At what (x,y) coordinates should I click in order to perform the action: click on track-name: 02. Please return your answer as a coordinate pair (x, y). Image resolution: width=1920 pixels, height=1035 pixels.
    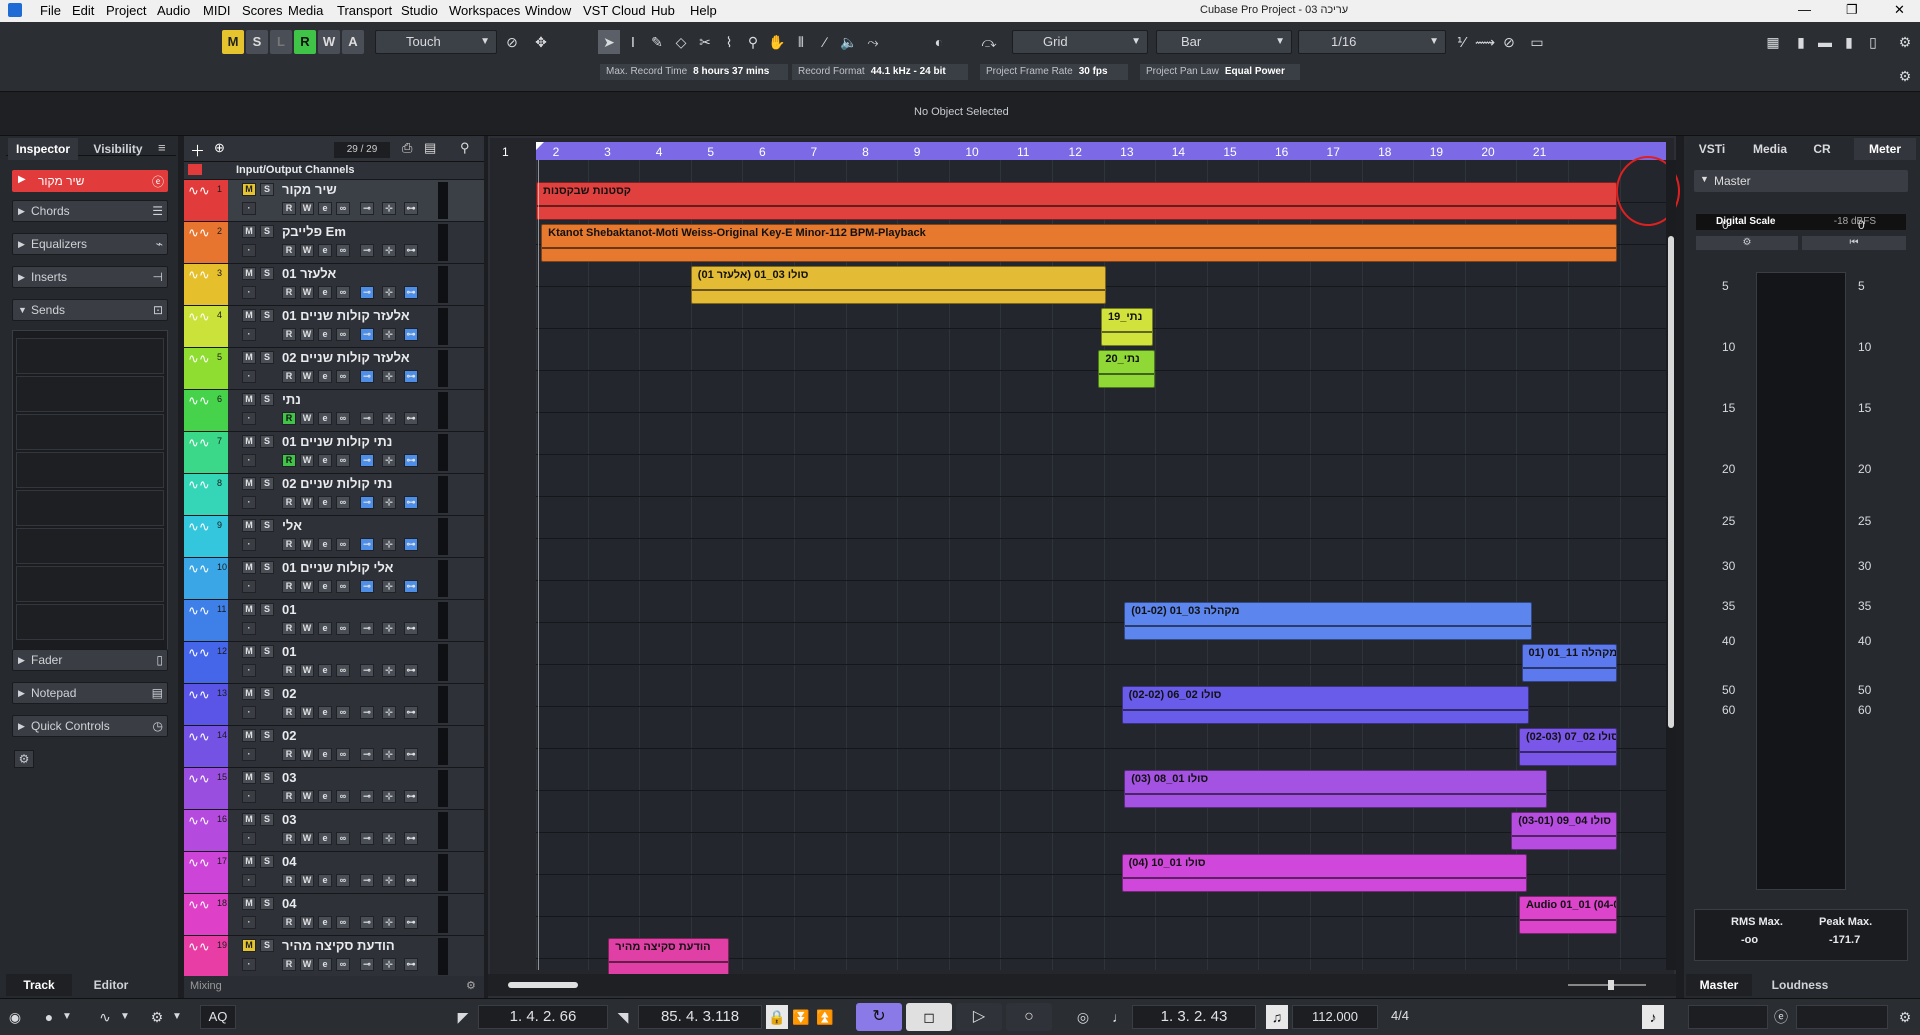
    Looking at the image, I should click on (289, 735).